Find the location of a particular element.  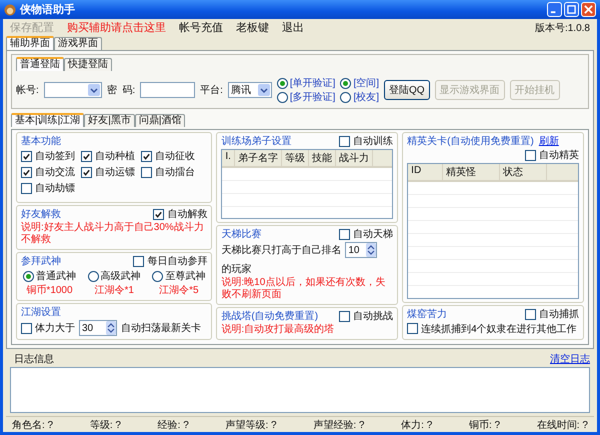

log-title: 日志信息 is located at coordinates (34, 359).